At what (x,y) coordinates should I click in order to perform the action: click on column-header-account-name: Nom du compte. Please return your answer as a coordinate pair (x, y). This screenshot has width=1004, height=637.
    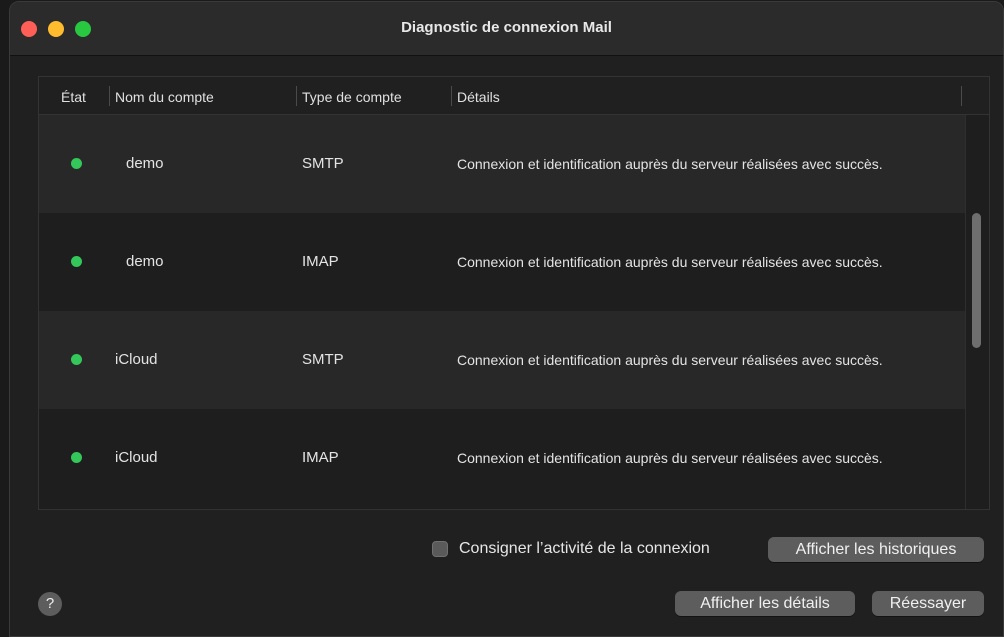
    Looking at the image, I should click on (164, 97).